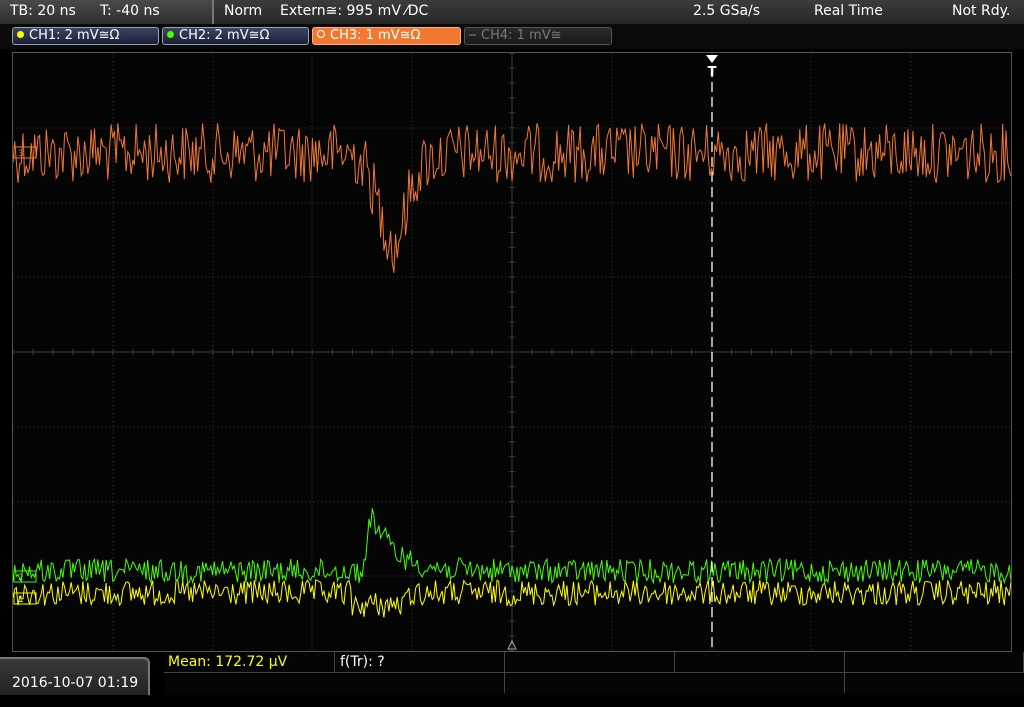  Describe the element at coordinates (472, 35) in the screenshot. I see `ch4-dash-icon` at that location.